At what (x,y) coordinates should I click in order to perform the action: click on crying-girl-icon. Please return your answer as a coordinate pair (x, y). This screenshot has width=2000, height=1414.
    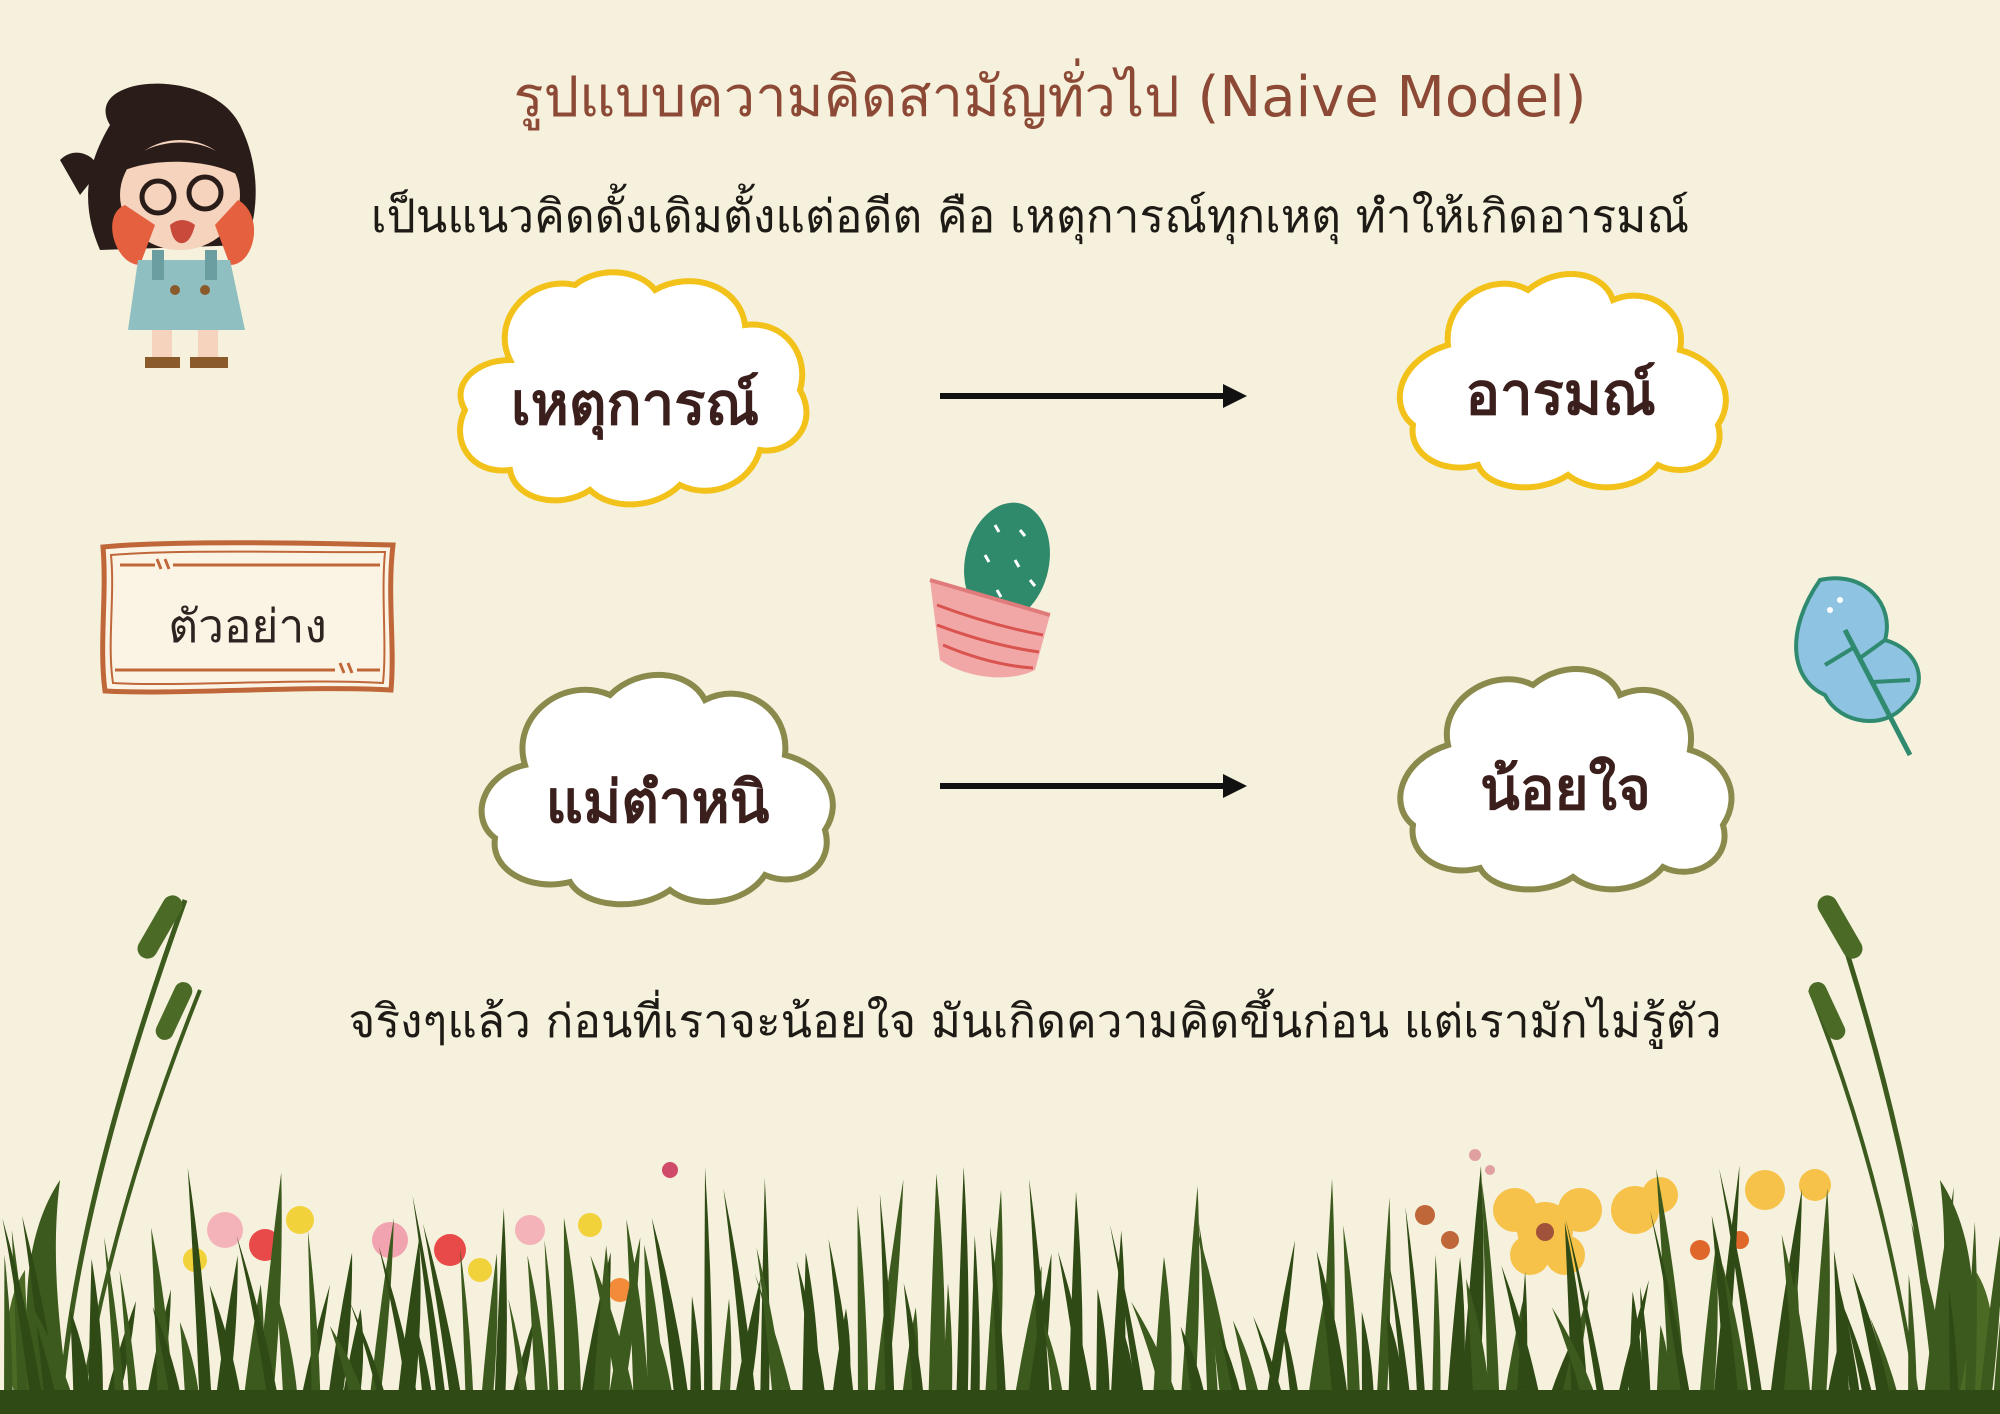
    Looking at the image, I should click on (158, 225).